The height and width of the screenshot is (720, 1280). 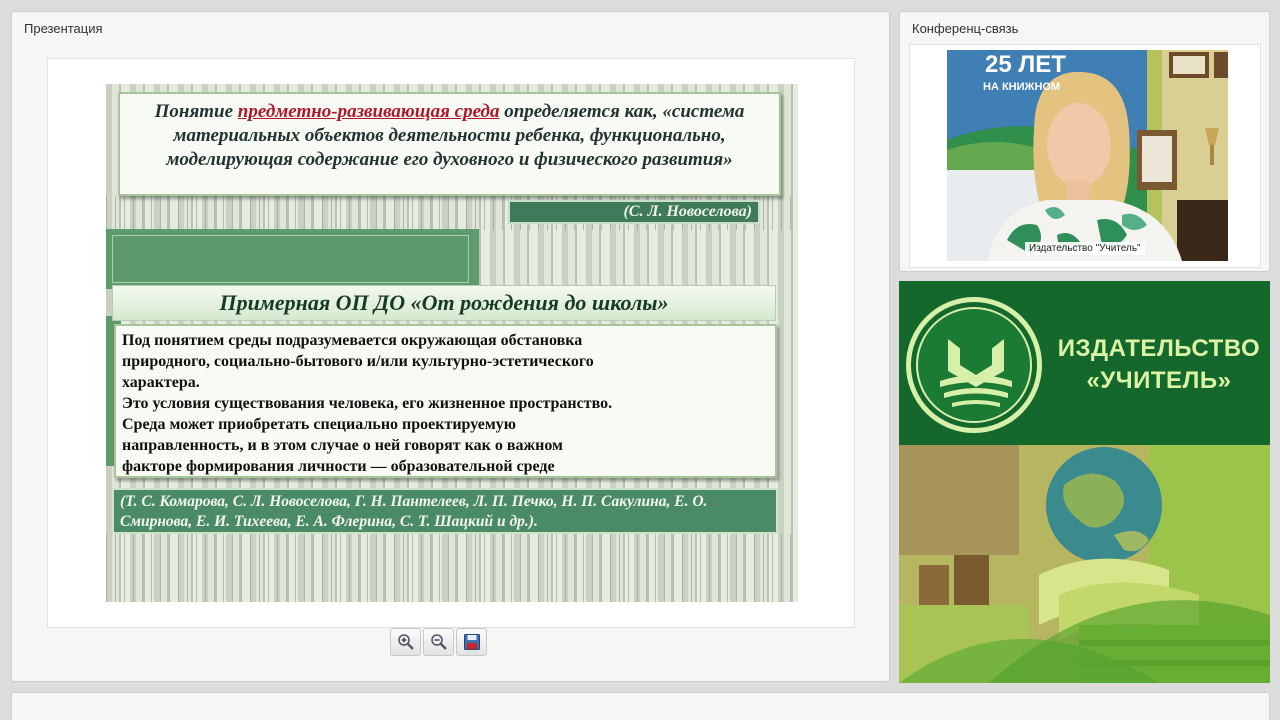 What do you see at coordinates (1159, 348) in the screenshot?
I see `publisher-name-line1: ИЗДАТЕЛЬСТВО` at bounding box center [1159, 348].